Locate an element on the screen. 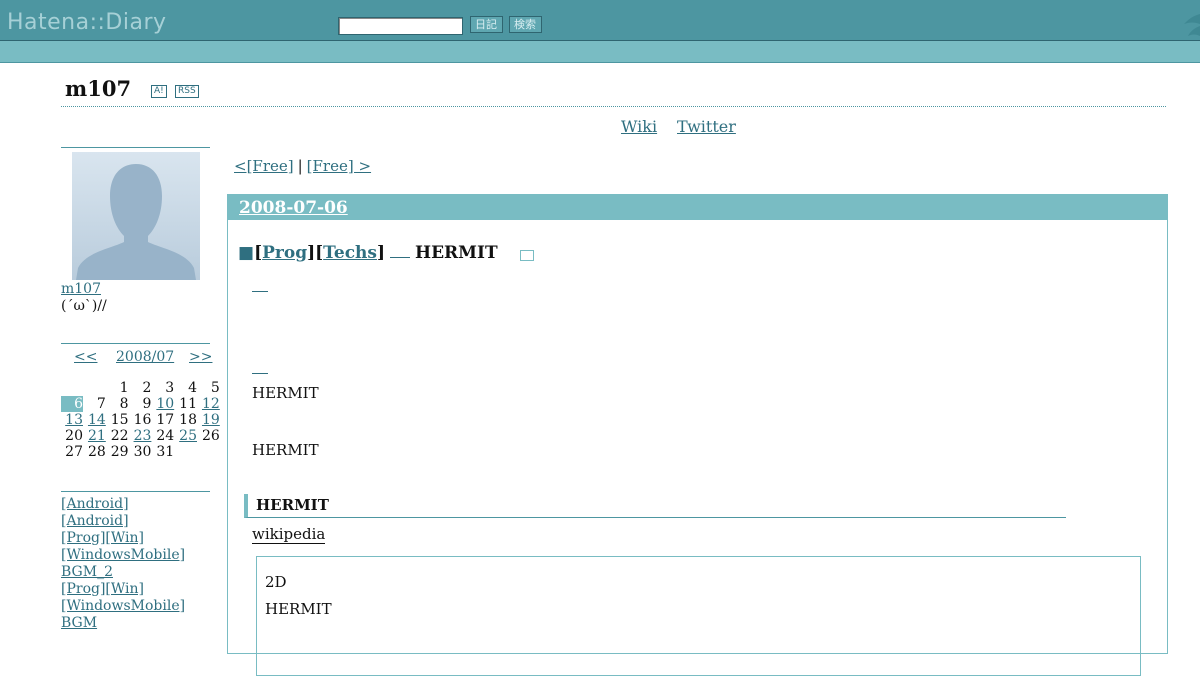  blockquote: 2D HERMIT is located at coordinates (698, 616).